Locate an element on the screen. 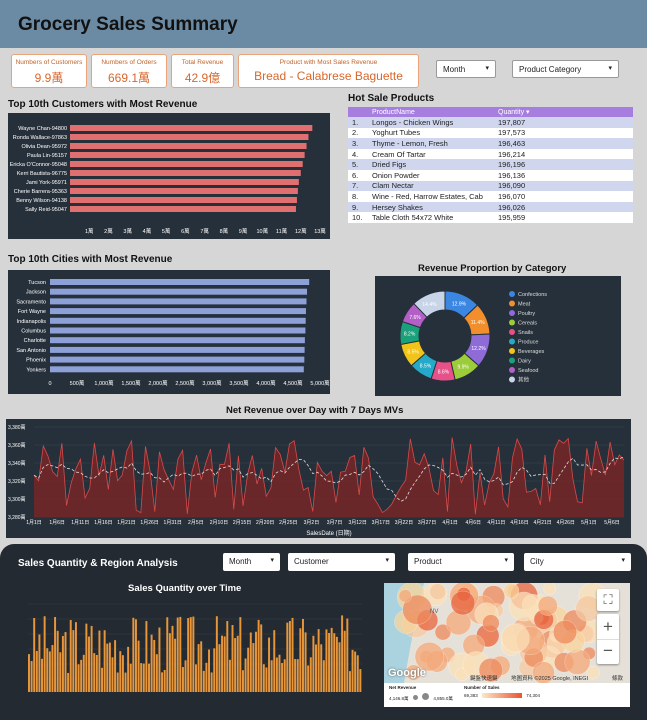  x-tick-label: 3月27日 is located at coordinates (427, 523).